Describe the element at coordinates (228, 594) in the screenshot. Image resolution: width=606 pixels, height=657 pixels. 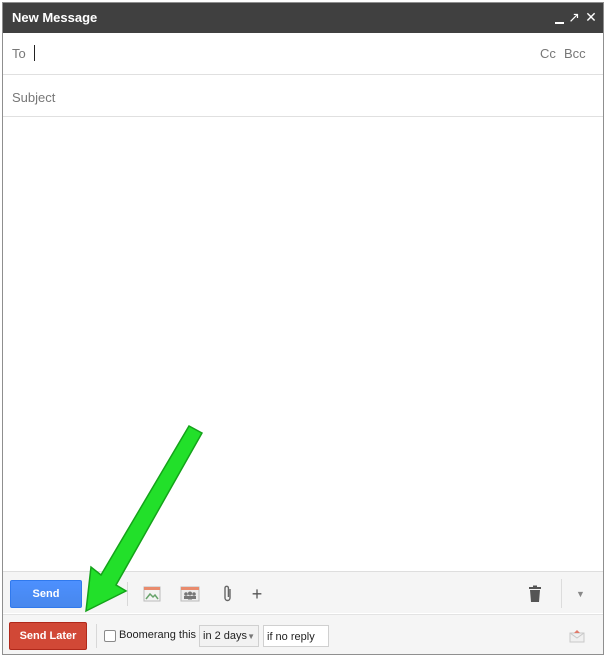
I see `attach-file-icon` at that location.